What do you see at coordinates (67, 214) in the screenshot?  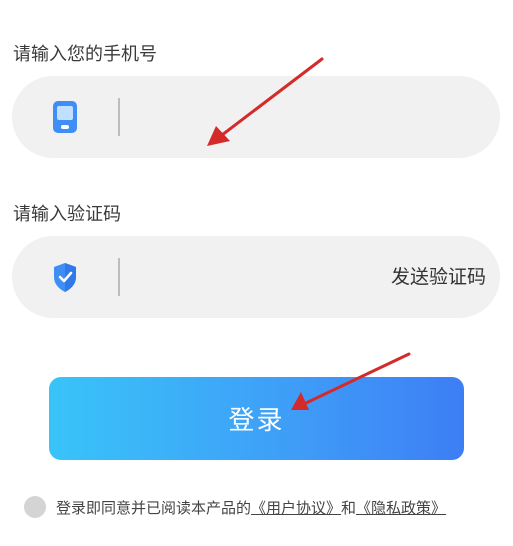 I see `code-label: 请输入验证码` at bounding box center [67, 214].